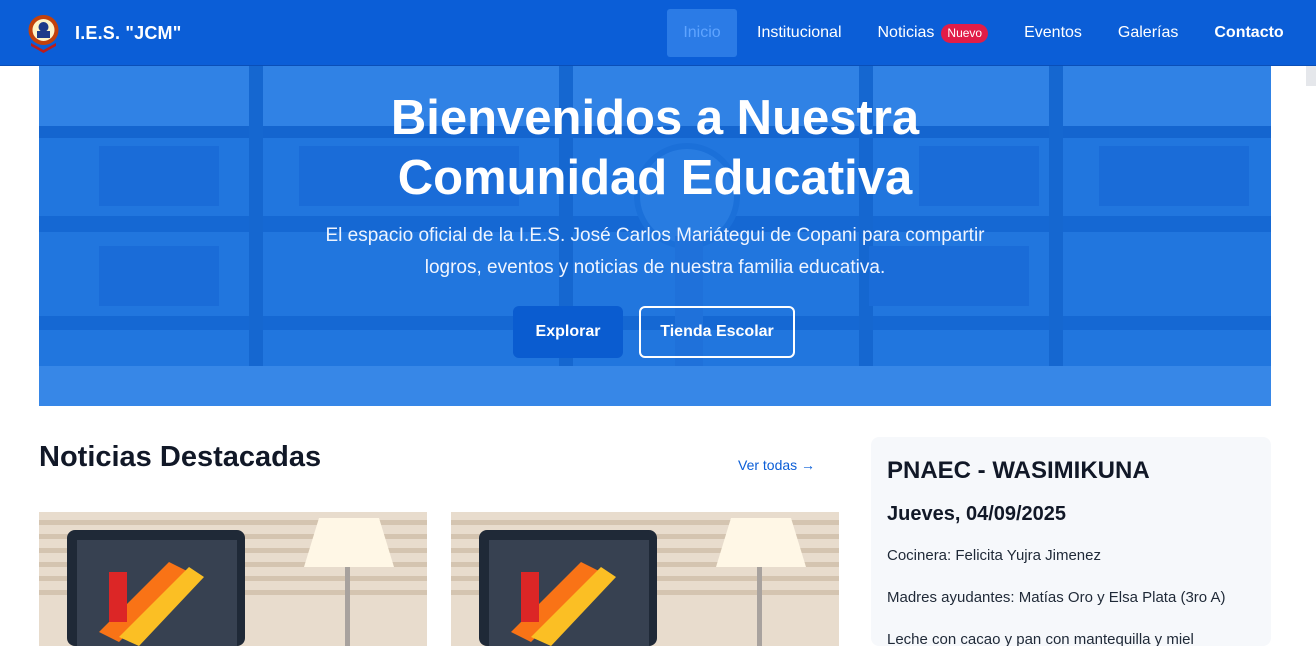 The image size is (1316, 646). What do you see at coordinates (977, 514) in the screenshot?
I see `panel-date: Jueves, 04/09/2025` at bounding box center [977, 514].